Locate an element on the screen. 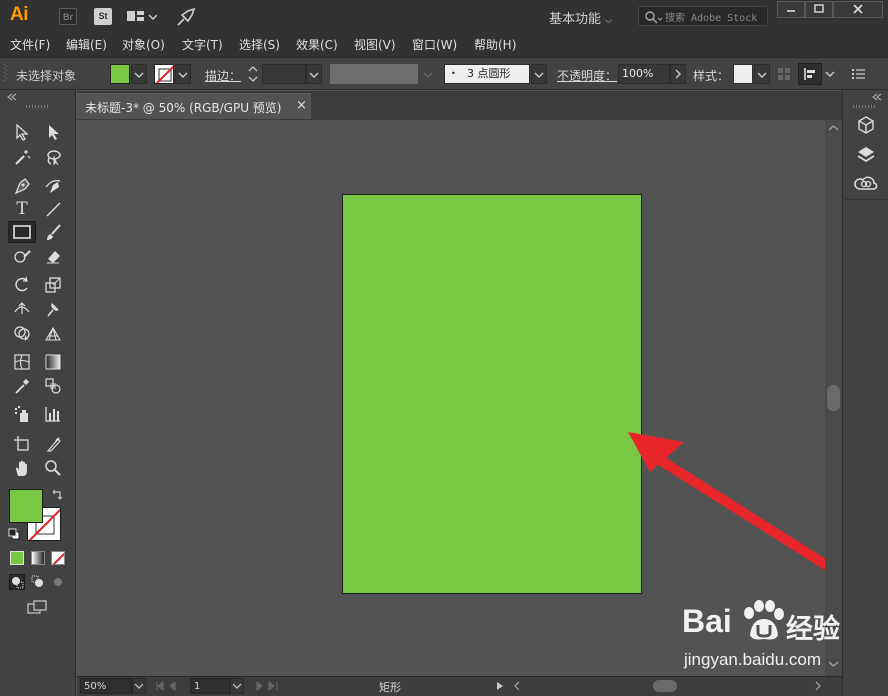  vertical-scrollbar is located at coordinates (833, 398).